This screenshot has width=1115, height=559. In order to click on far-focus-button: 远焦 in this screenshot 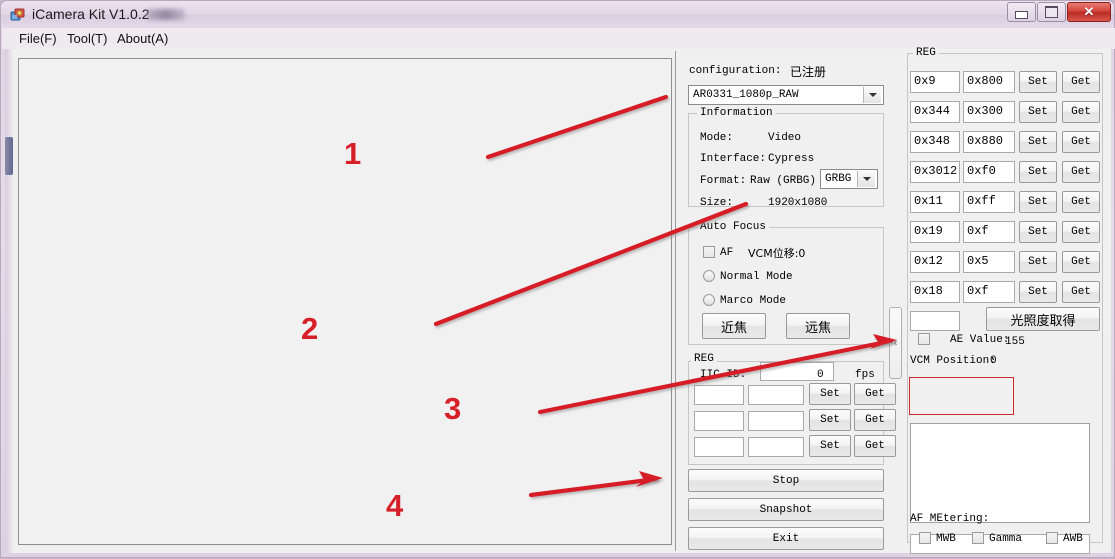, I will do `click(818, 326)`.